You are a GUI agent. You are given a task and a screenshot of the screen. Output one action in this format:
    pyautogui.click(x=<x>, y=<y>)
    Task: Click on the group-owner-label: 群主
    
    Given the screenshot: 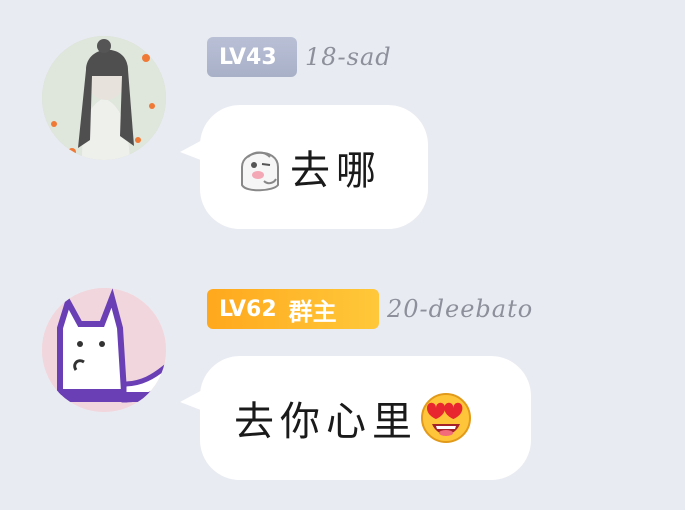 What is the action you would take?
    pyautogui.click(x=312, y=311)
    